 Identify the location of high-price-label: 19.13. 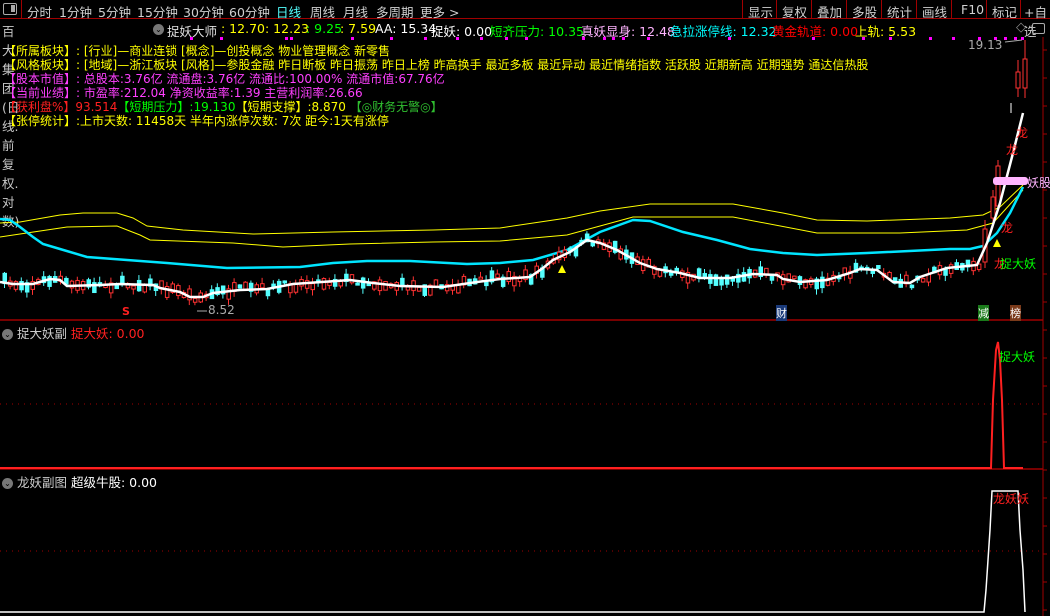
(985, 45).